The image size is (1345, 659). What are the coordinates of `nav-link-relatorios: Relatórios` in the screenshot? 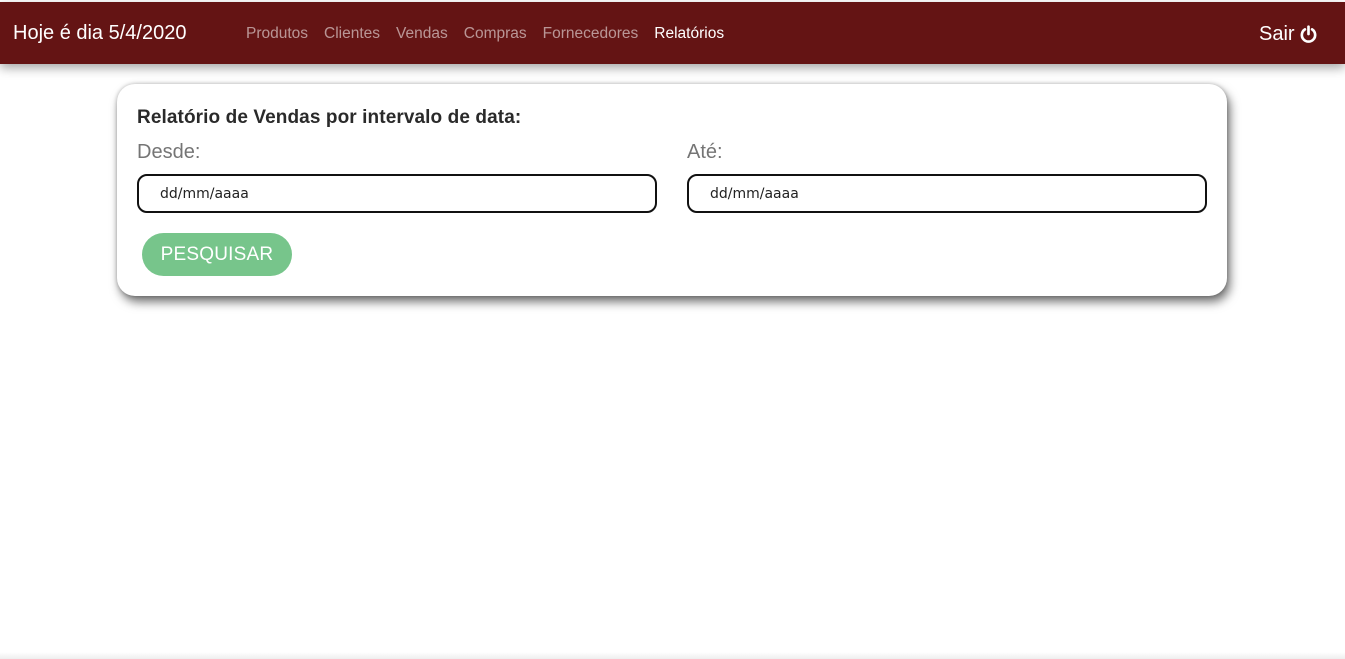 It's located at (689, 34).